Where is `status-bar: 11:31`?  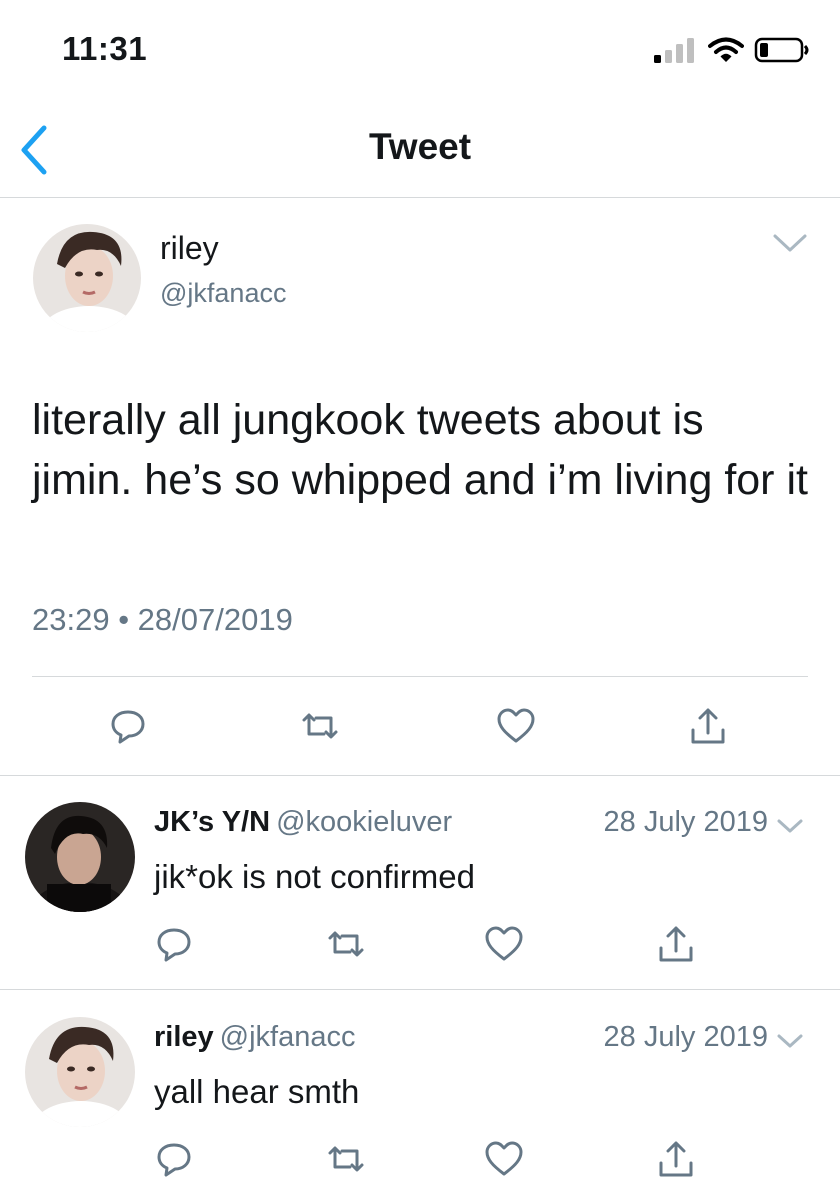
status-bar: 11:31 is located at coordinates (420, 50).